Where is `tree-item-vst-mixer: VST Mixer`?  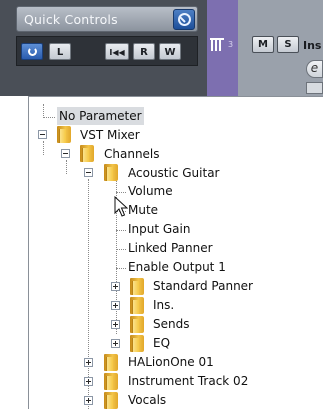
tree-item-vst-mixer: VST Mixer is located at coordinates (110, 135).